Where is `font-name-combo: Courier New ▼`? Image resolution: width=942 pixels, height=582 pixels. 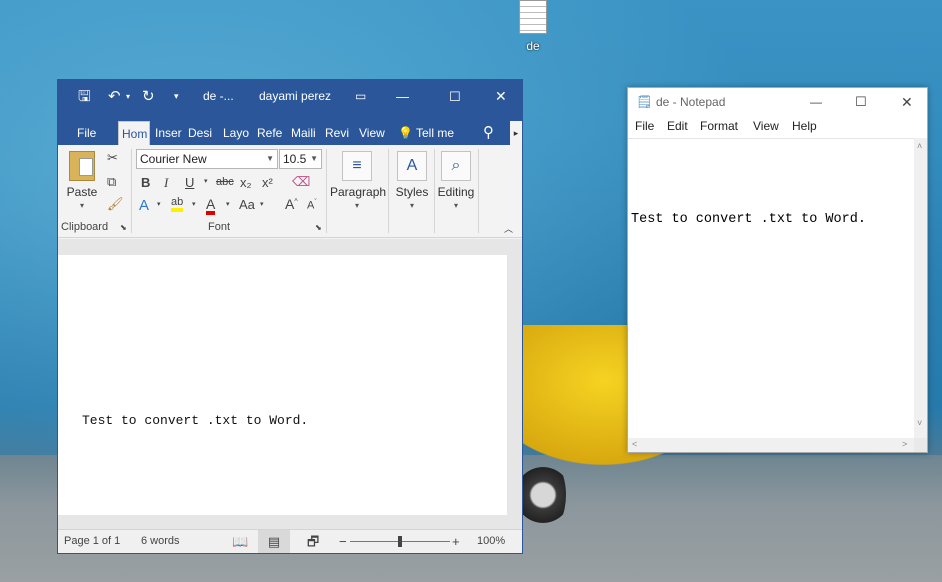 font-name-combo: Courier New ▼ is located at coordinates (207, 159).